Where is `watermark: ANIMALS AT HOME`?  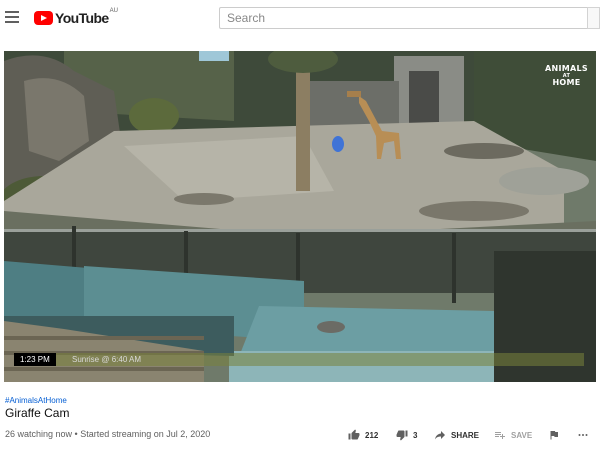
watermark: ANIMALS AT HOME is located at coordinates (566, 76).